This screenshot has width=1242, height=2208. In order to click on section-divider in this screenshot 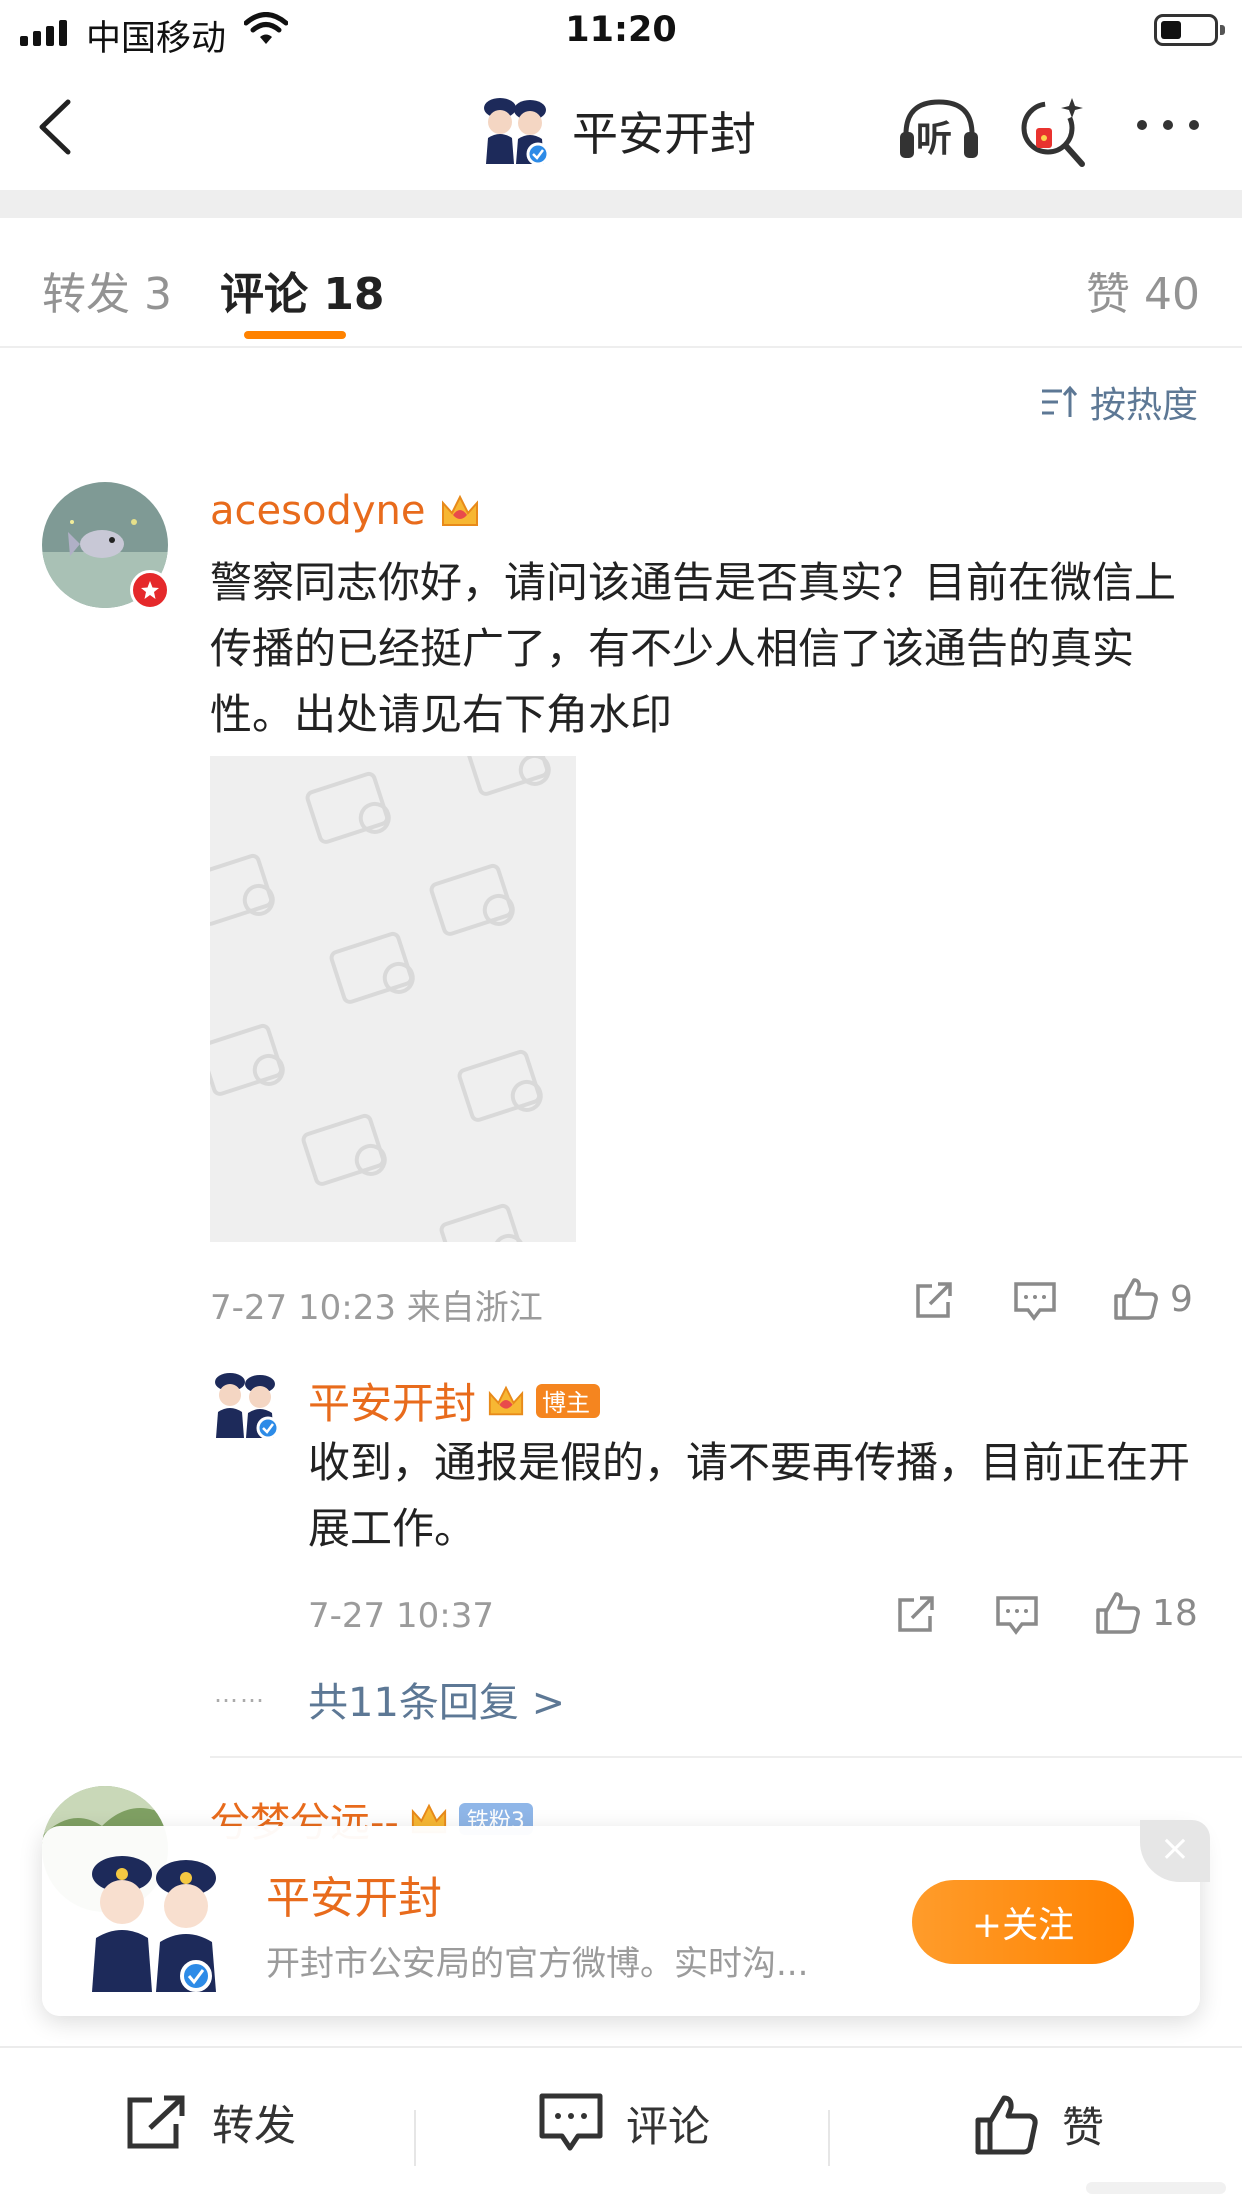, I will do `click(621, 204)`.